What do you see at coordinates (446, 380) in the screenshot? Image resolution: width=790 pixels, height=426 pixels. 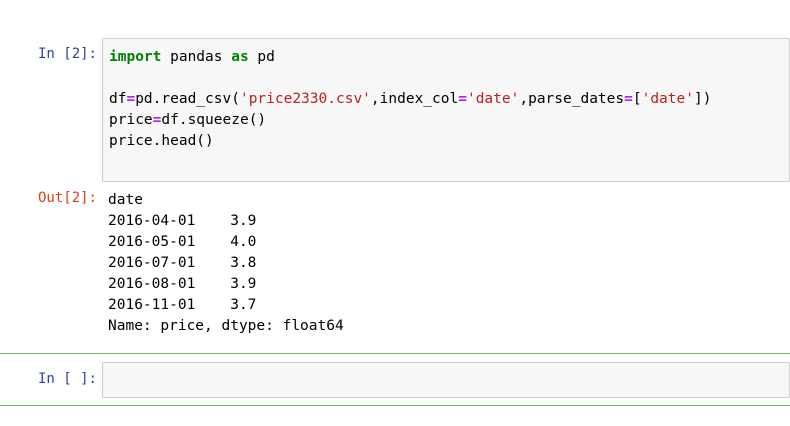 I see `empty-code-cell-editor` at bounding box center [446, 380].